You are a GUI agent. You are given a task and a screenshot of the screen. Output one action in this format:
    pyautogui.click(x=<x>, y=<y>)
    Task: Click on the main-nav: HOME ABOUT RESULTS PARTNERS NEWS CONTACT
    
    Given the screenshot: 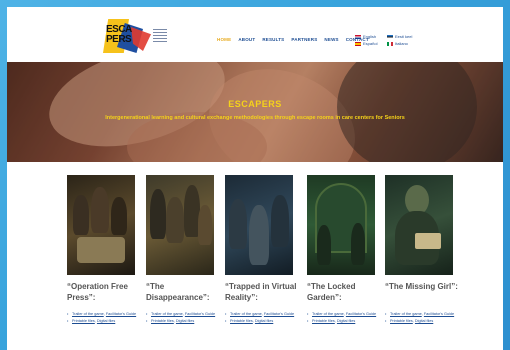 What is the action you would take?
    pyautogui.click(x=293, y=39)
    